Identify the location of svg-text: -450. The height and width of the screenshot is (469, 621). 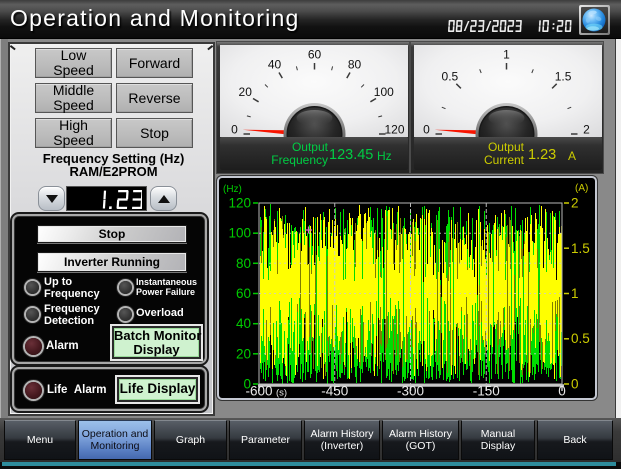
(334, 391).